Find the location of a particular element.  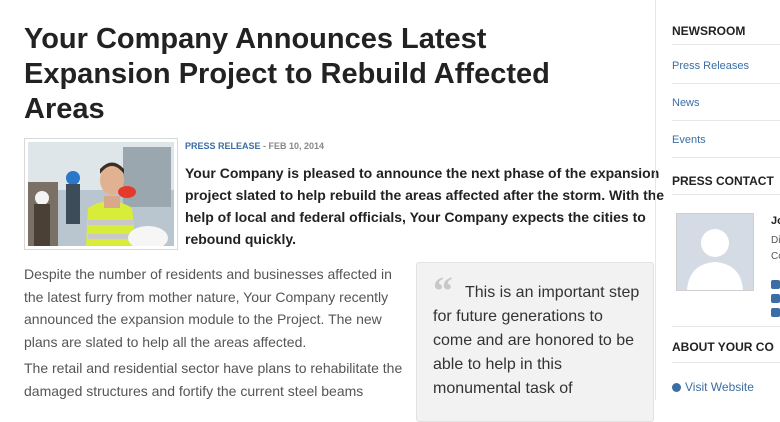

about-heading: ABOUT YOUR CO is located at coordinates (723, 347).